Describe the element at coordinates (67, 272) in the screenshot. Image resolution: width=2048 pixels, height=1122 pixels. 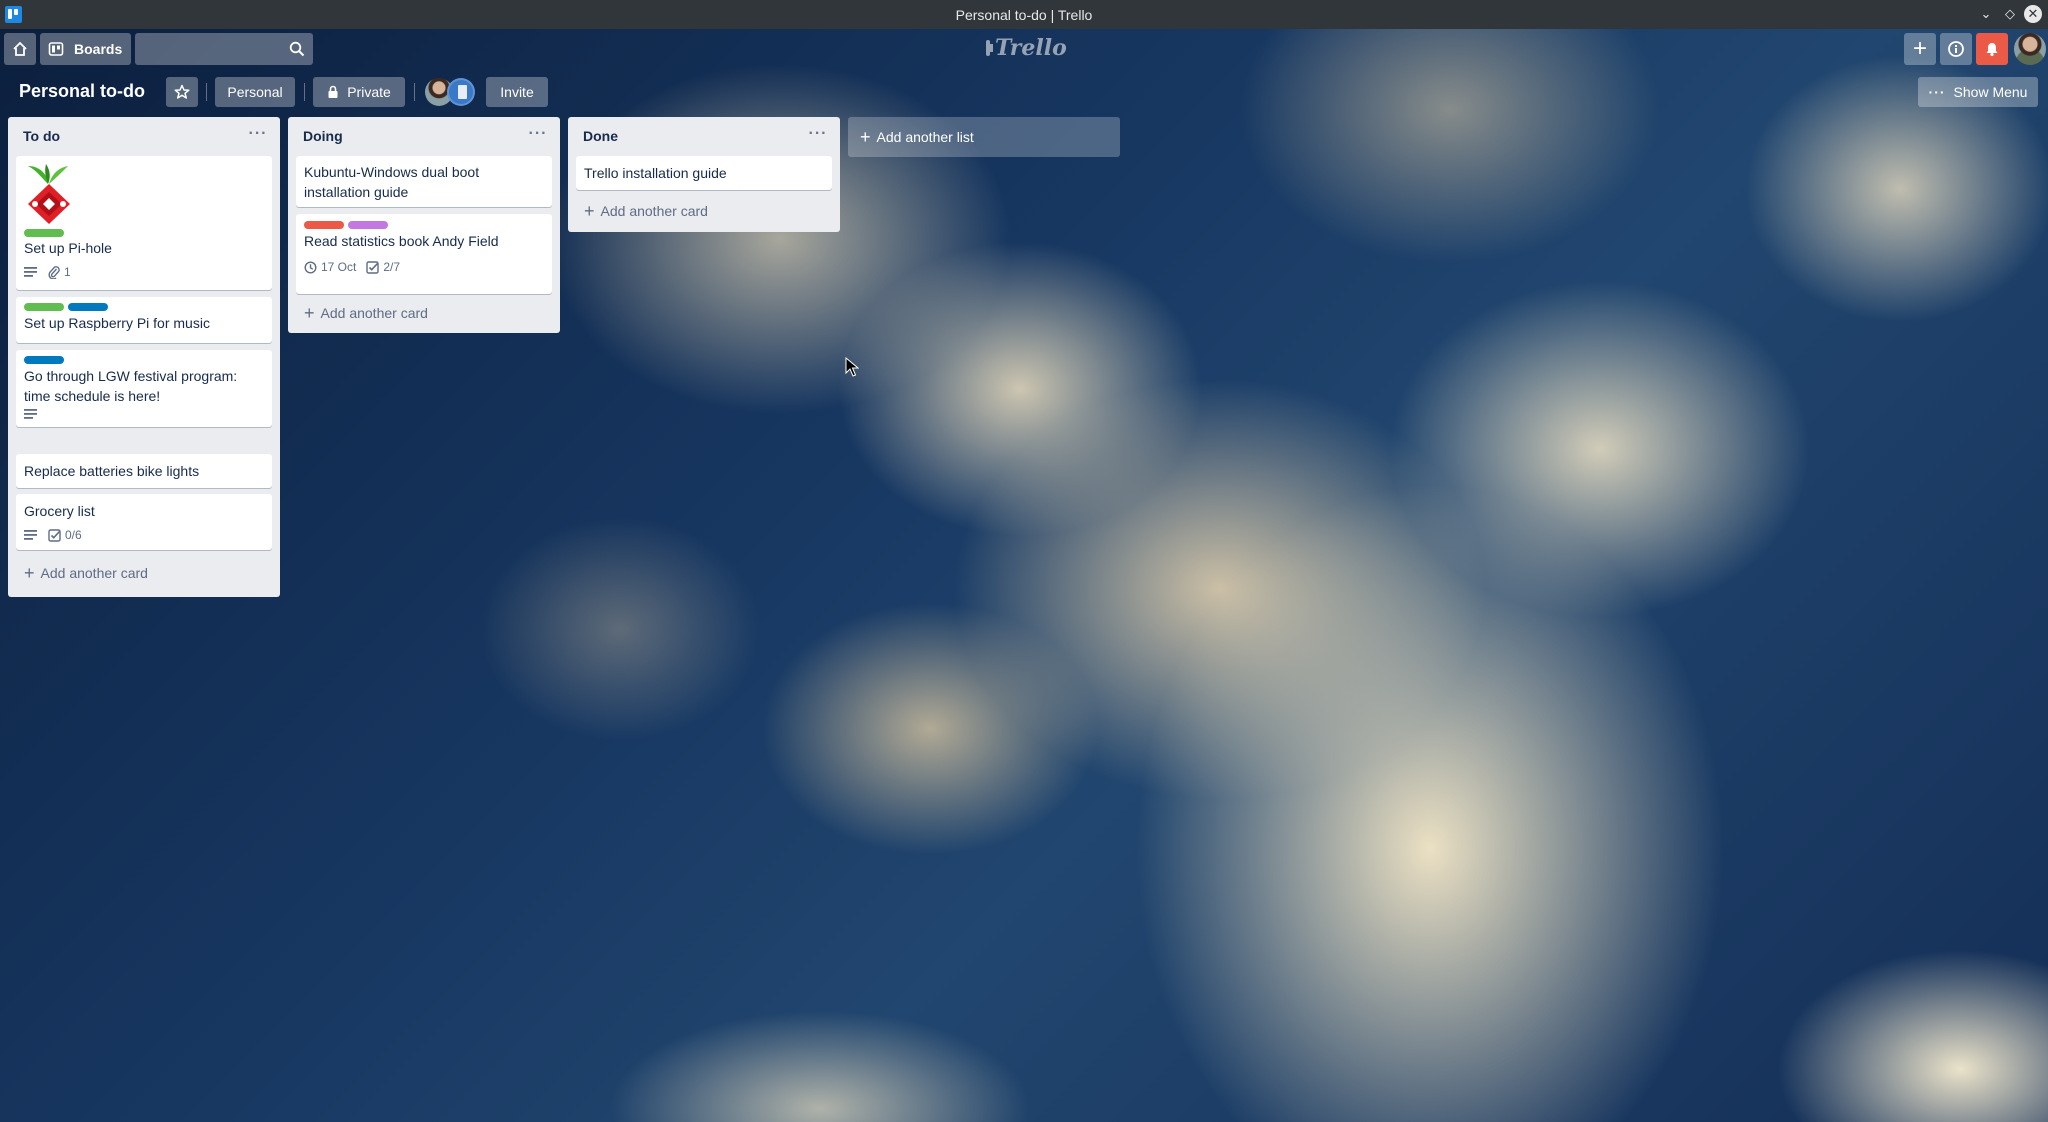
I see `attachment-count: 1` at that location.